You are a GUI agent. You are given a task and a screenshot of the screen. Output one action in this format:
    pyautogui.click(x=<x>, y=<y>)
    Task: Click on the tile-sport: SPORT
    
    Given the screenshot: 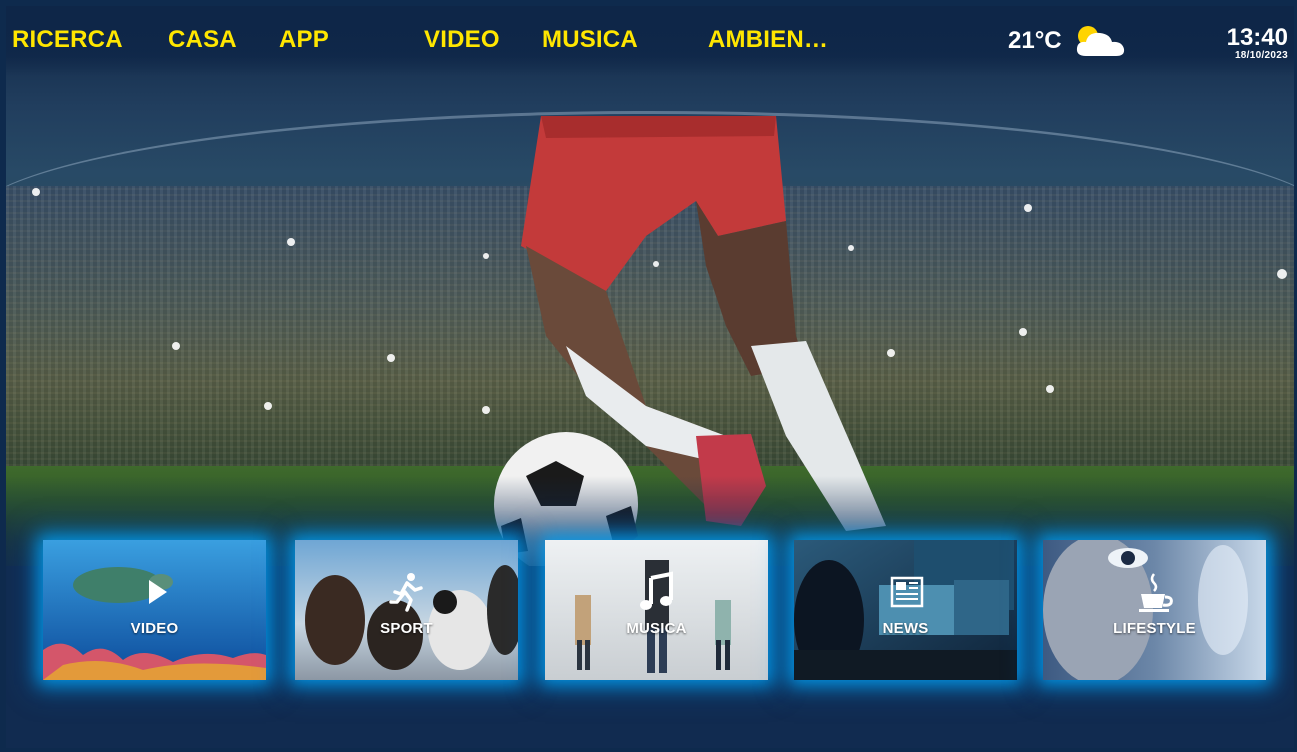 What is the action you would take?
    pyautogui.click(x=406, y=610)
    